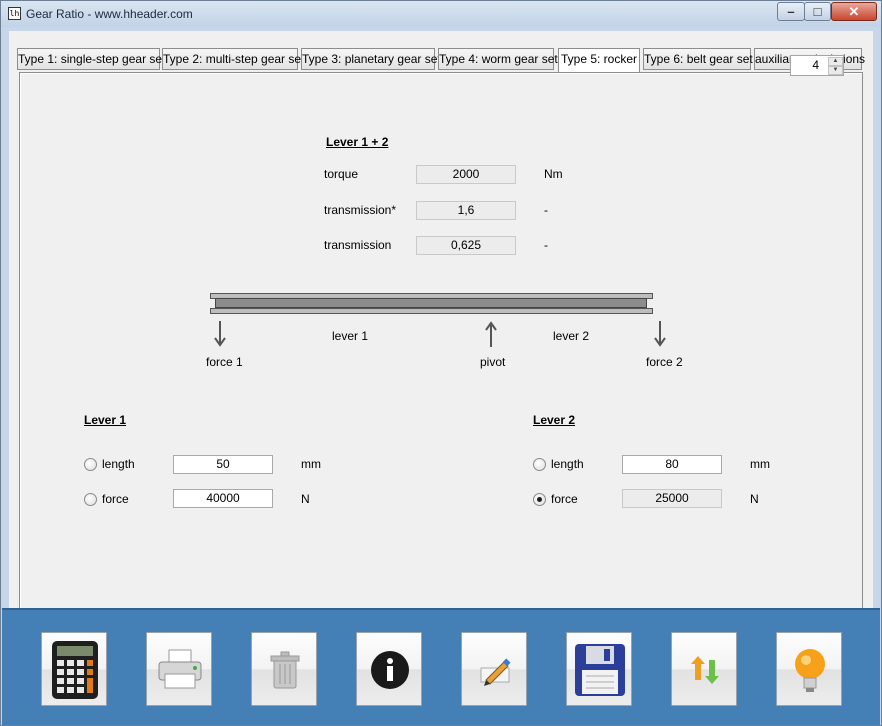 This screenshot has width=882, height=726. Describe the element at coordinates (233, 59) in the screenshot. I see `tab-type-2: Type 2: multi-step gear set` at that location.